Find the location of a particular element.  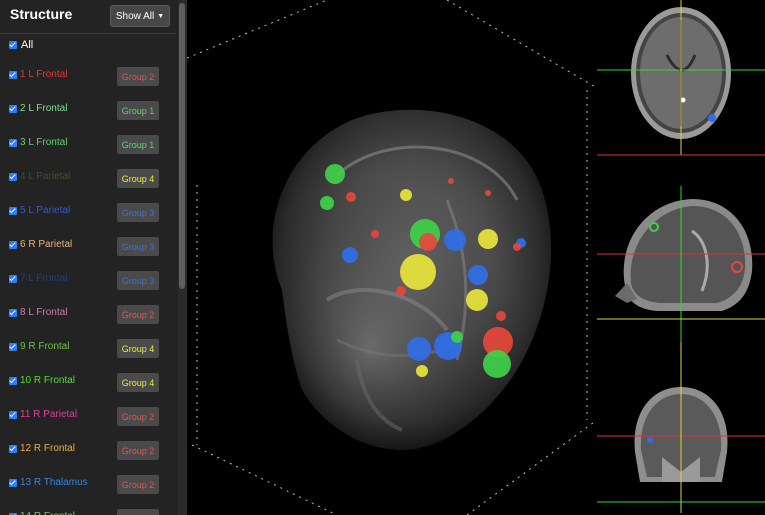

scrollbar-thumb is located at coordinates (182, 146).